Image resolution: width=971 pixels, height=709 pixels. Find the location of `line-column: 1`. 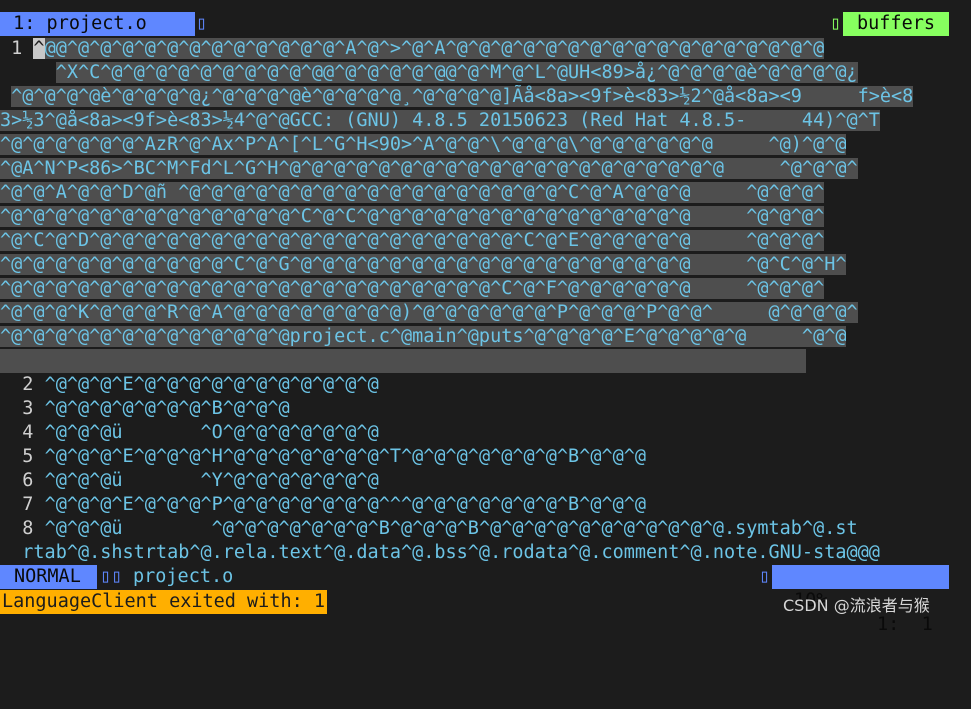

line-column: 1 is located at coordinates (905, 624).